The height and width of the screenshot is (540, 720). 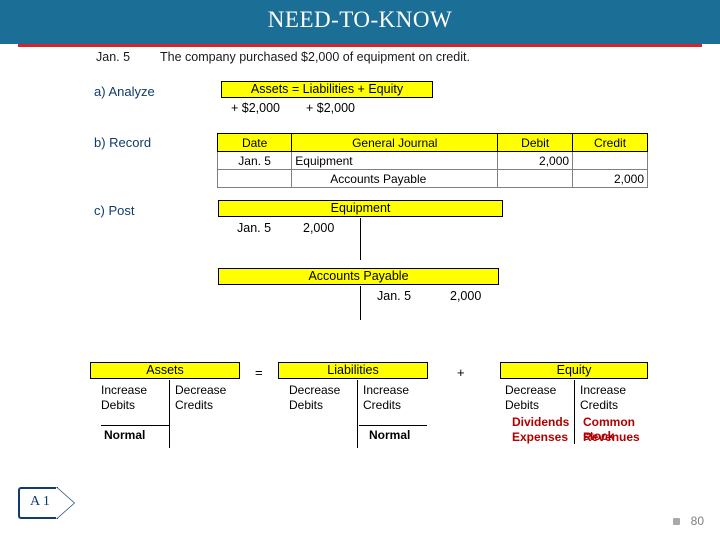 I want to click on rules-divider-equity, so click(x=574, y=412).